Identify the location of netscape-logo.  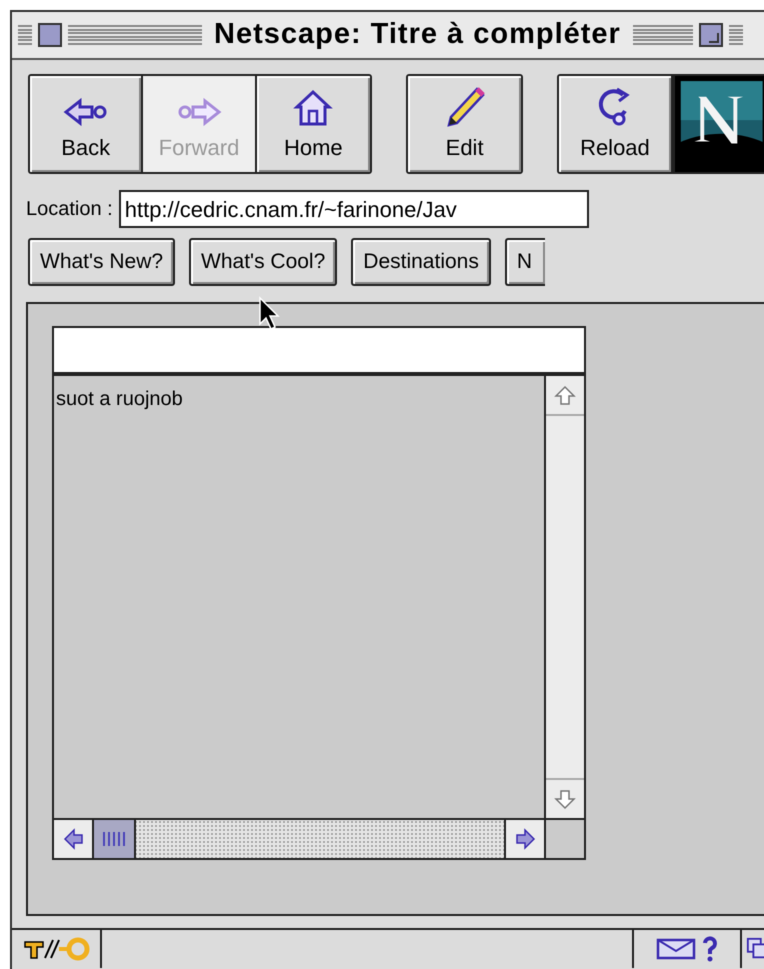
(718, 124).